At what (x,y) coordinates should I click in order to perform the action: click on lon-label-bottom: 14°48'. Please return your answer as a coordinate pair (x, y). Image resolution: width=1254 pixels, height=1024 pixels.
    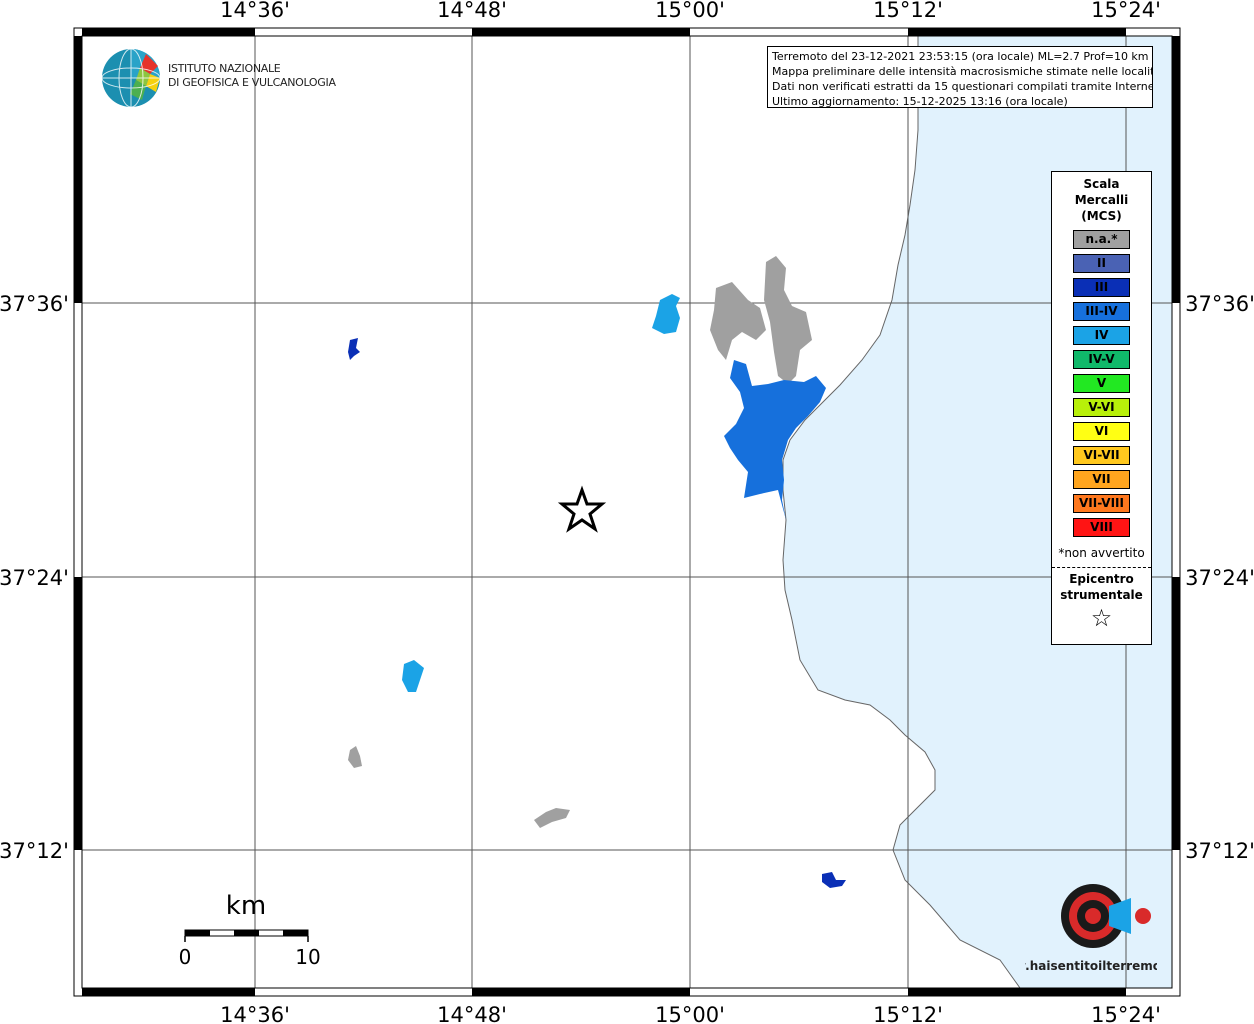
    Looking at the image, I should click on (472, 1013).